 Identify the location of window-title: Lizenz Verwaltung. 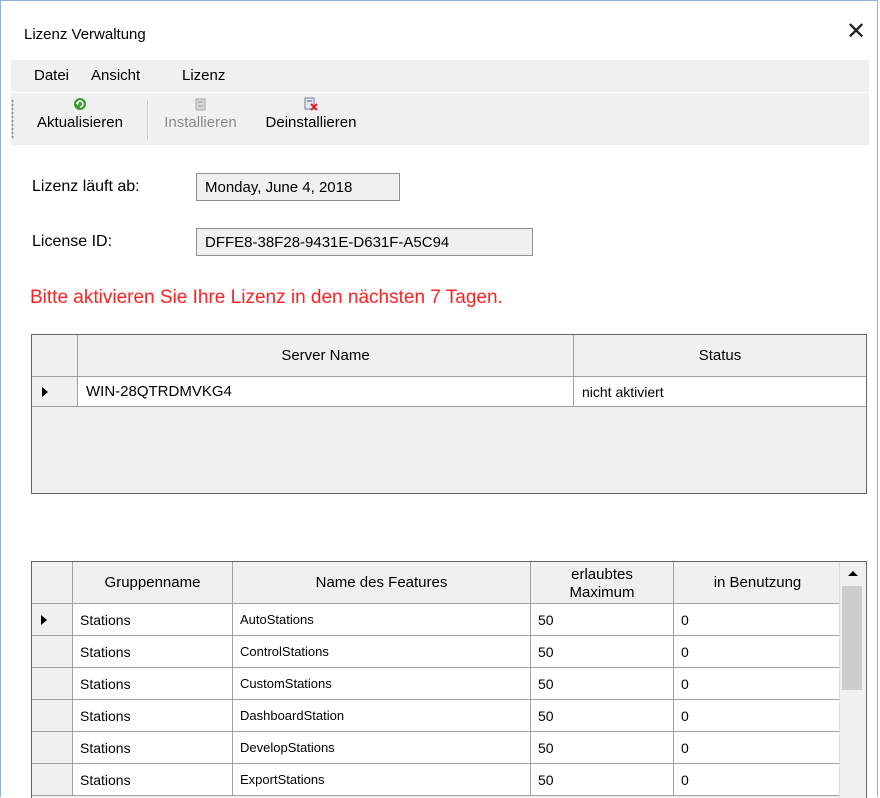
(85, 34).